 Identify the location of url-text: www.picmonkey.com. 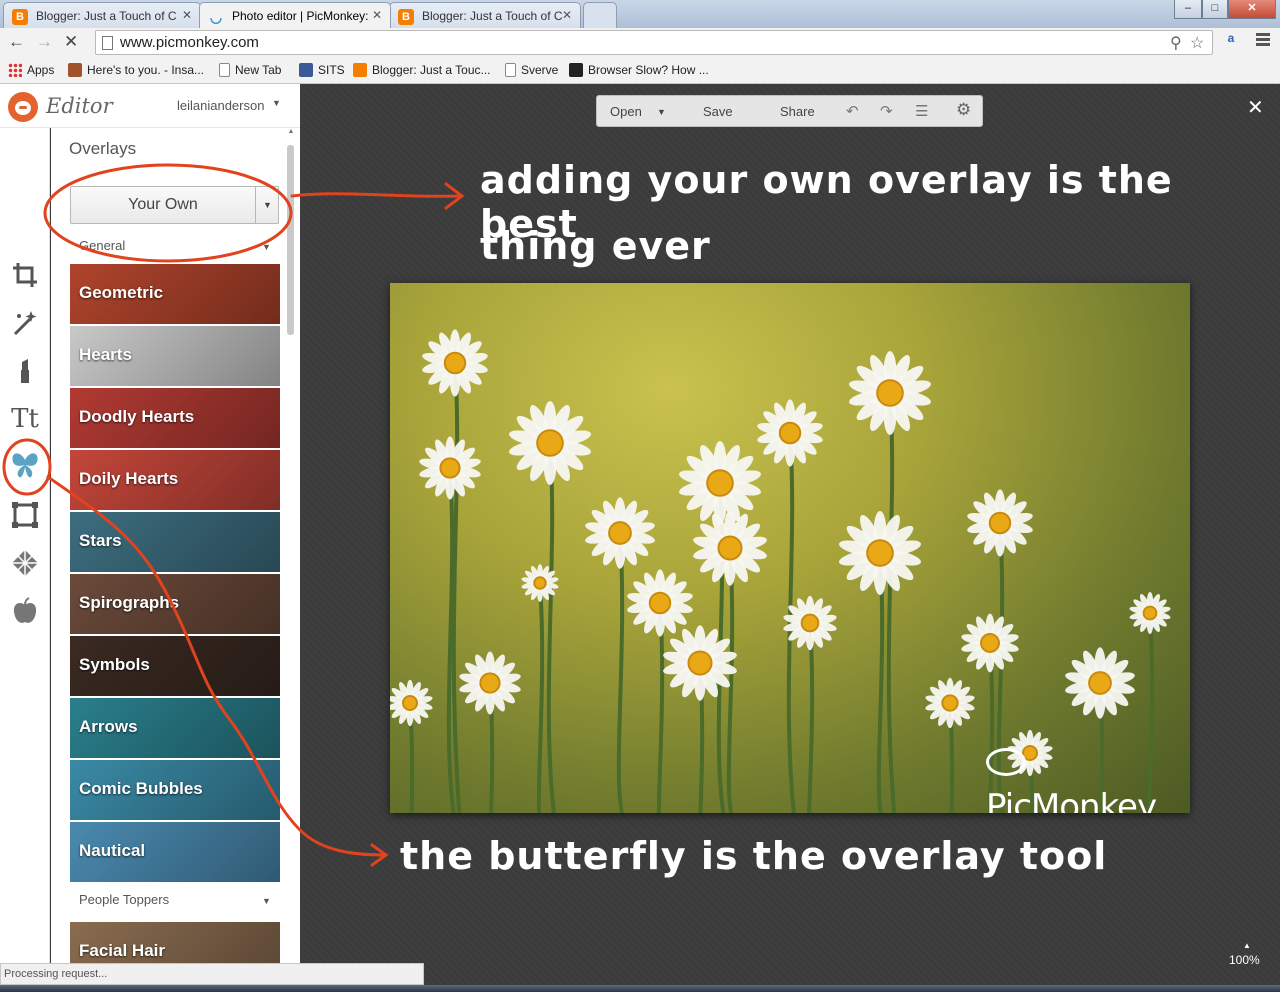
(189, 42).